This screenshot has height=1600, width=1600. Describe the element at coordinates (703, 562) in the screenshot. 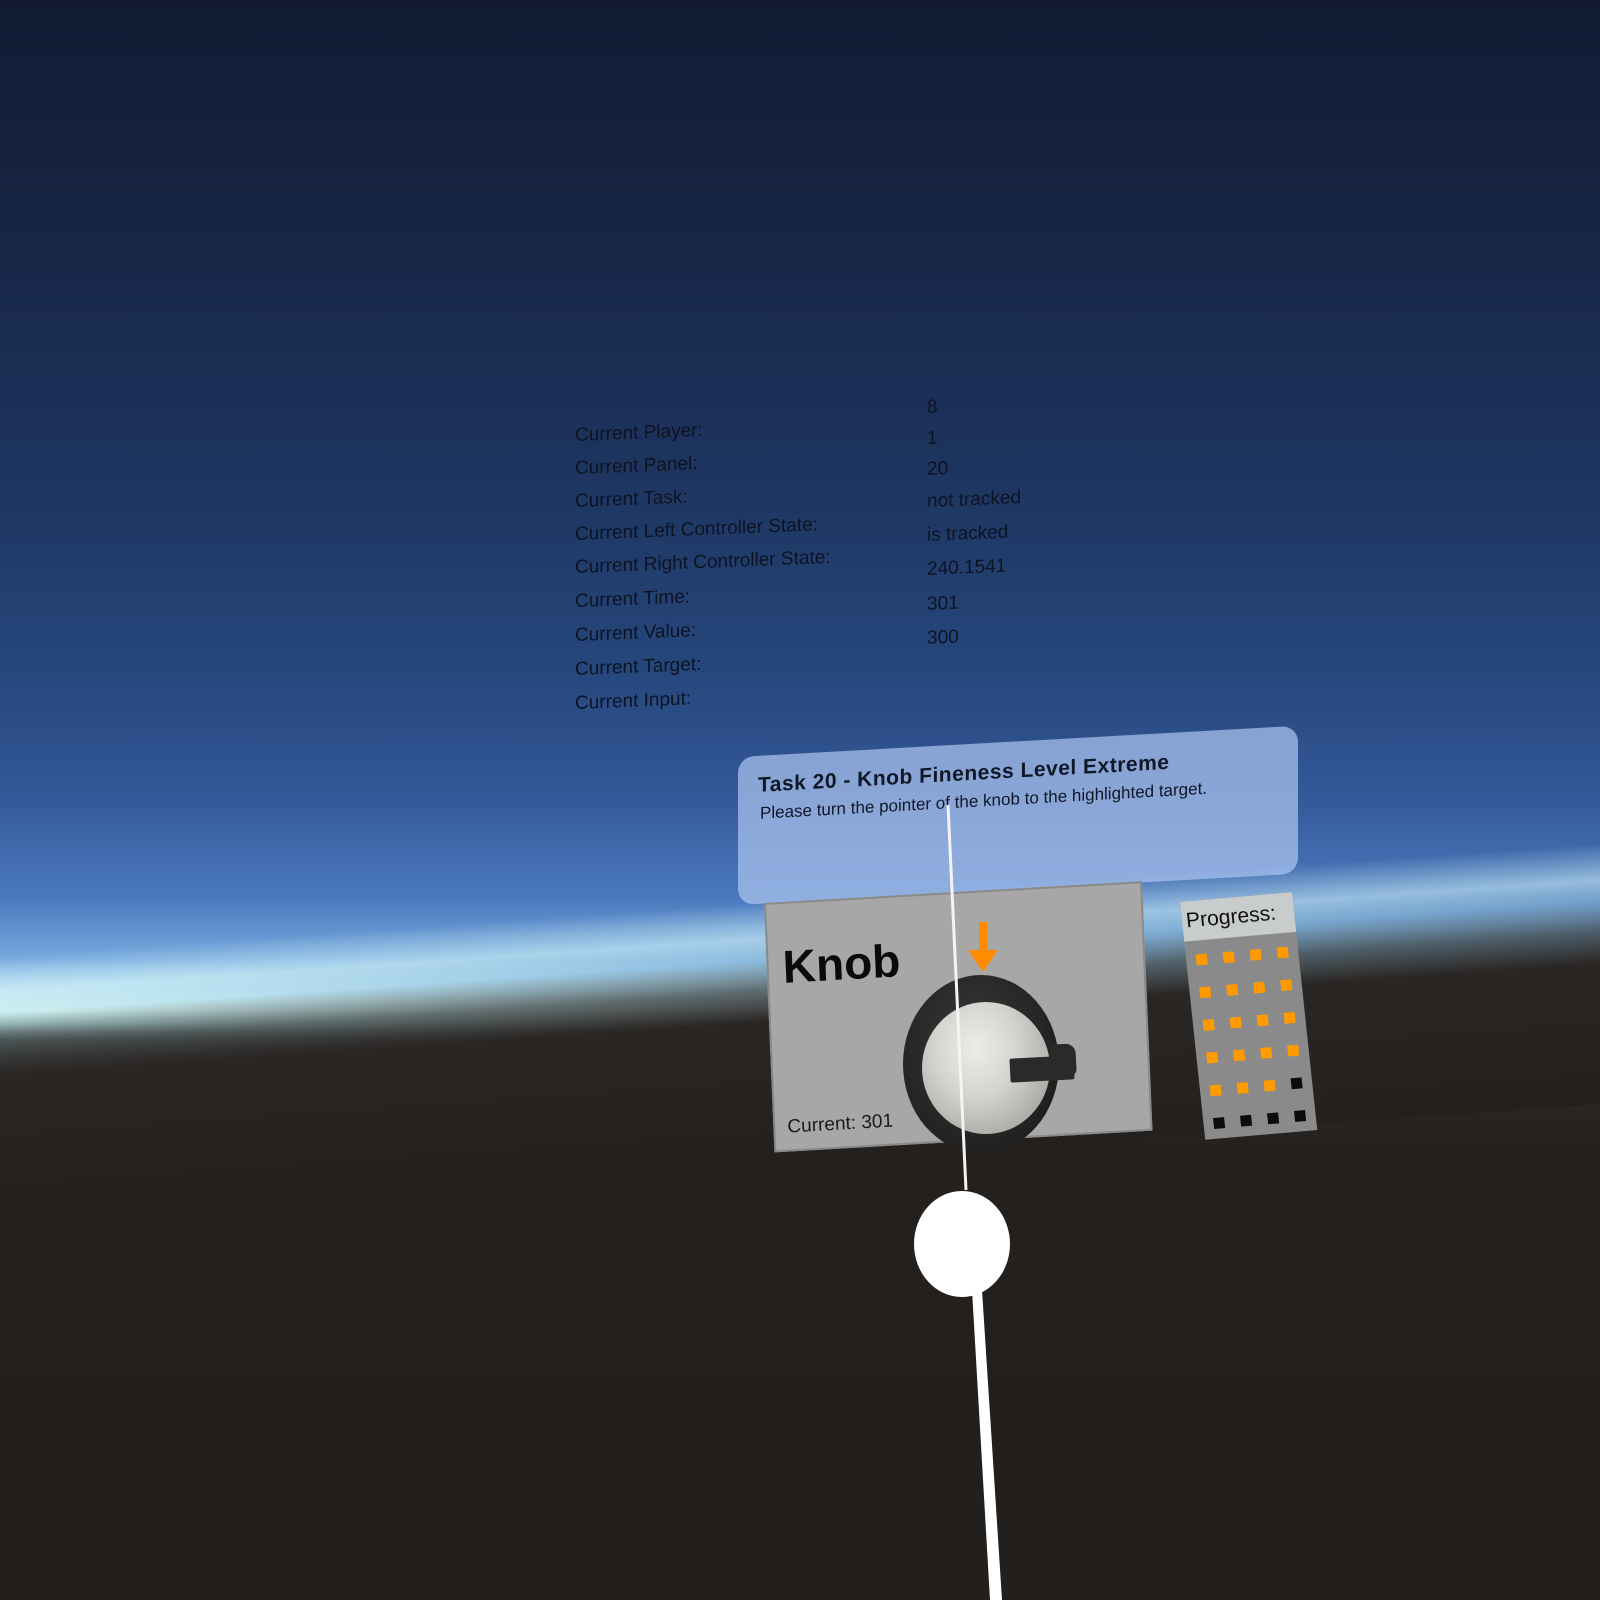

I see `debug-label-right-controller: Current Right Controller State:` at that location.